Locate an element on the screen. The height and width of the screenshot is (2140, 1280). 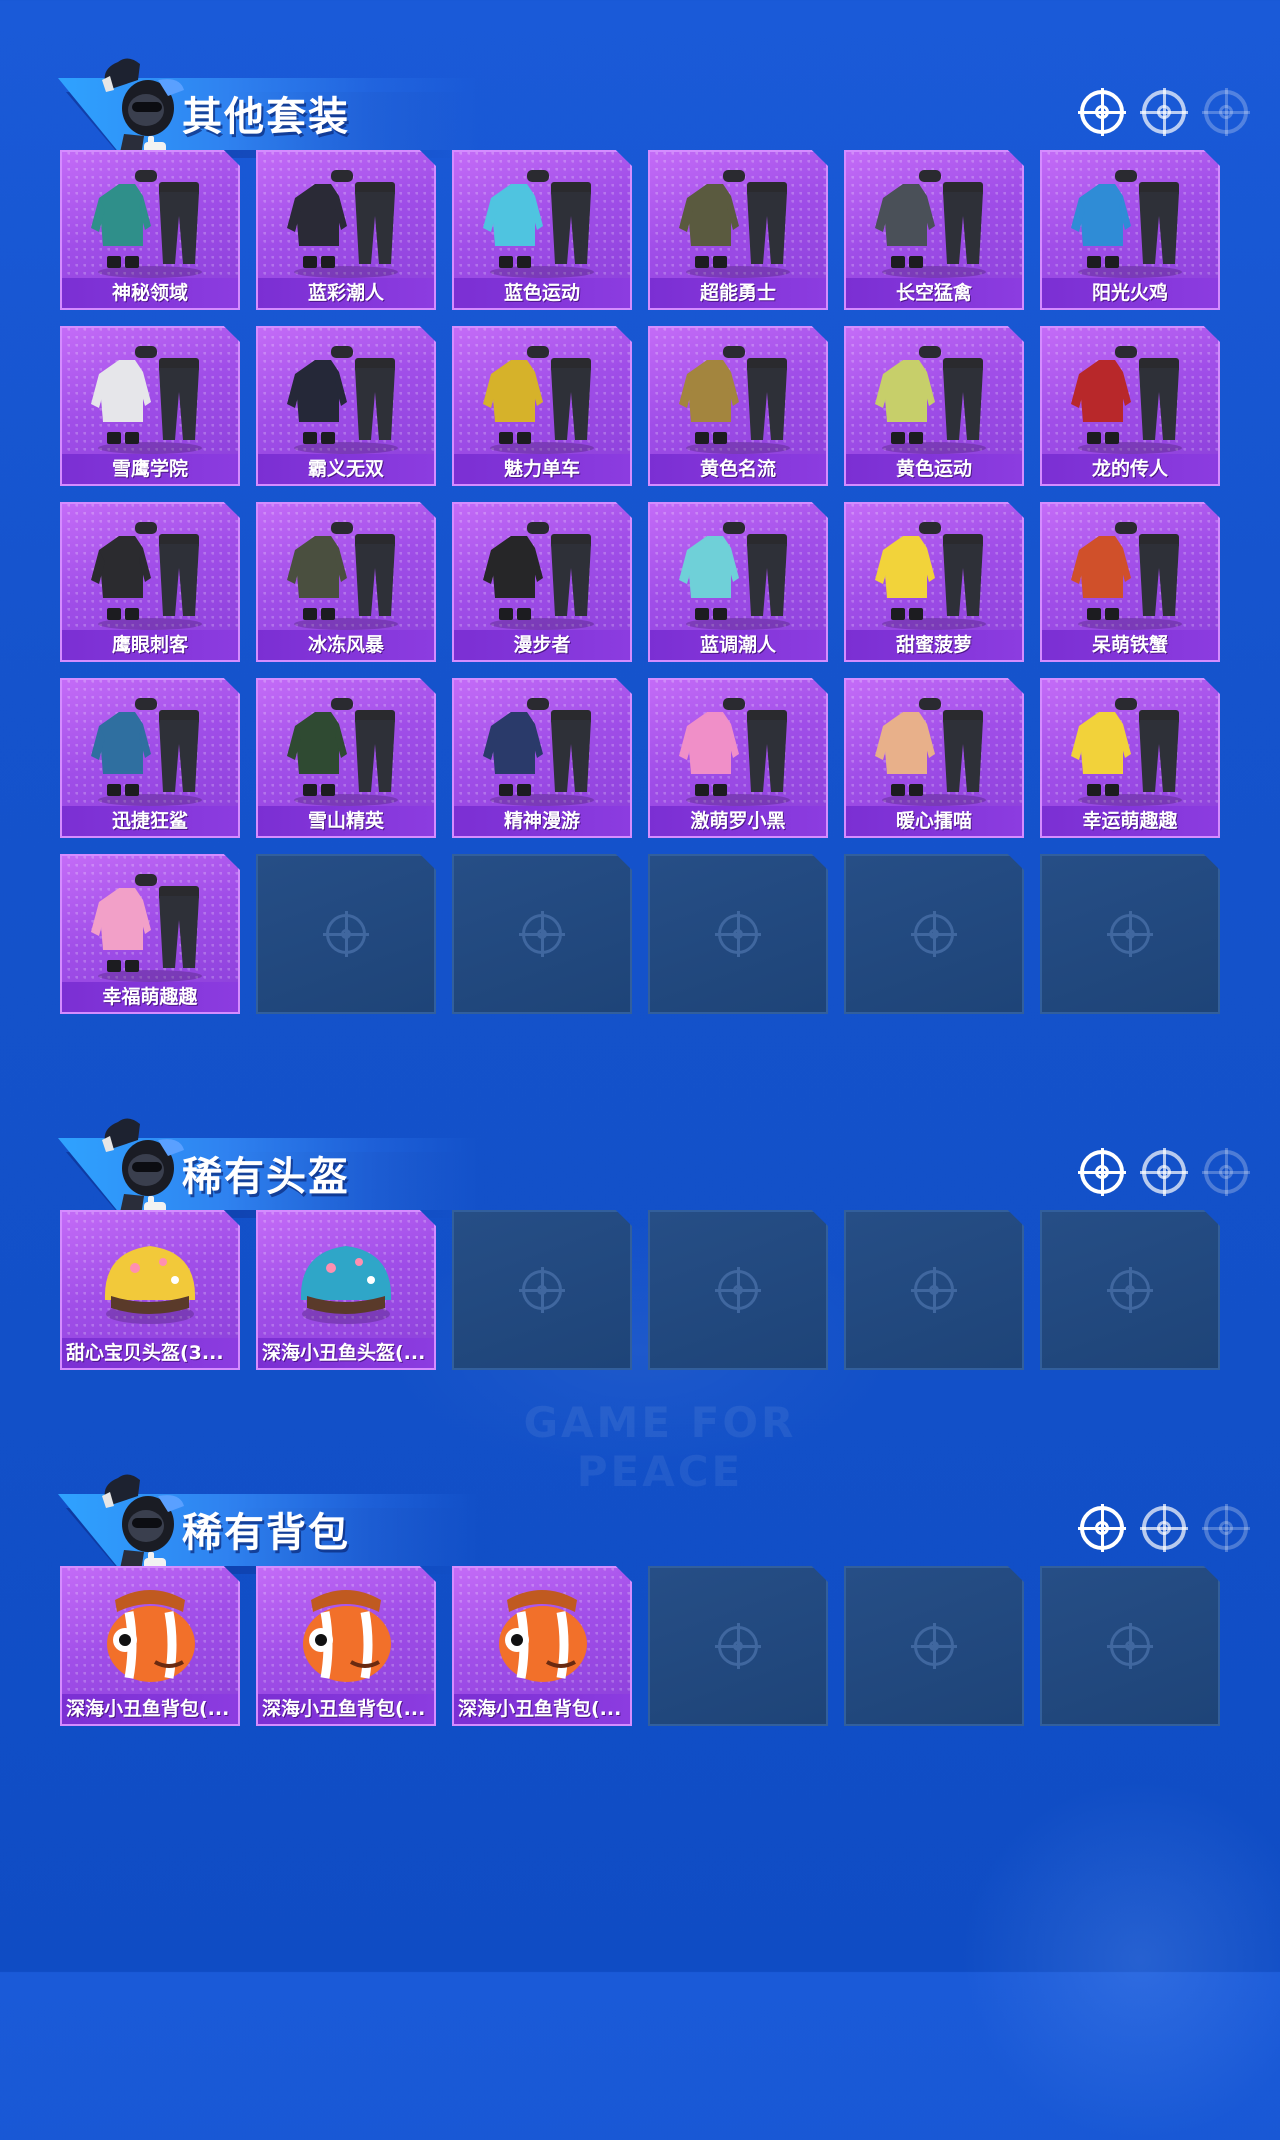
item-tile: 幸运萌趣趣 is located at coordinates (1130, 758).